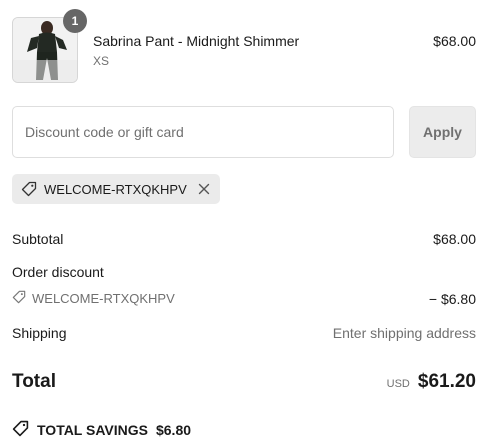  Describe the element at coordinates (39, 333) in the screenshot. I see `shipping-label: Shipping` at that location.